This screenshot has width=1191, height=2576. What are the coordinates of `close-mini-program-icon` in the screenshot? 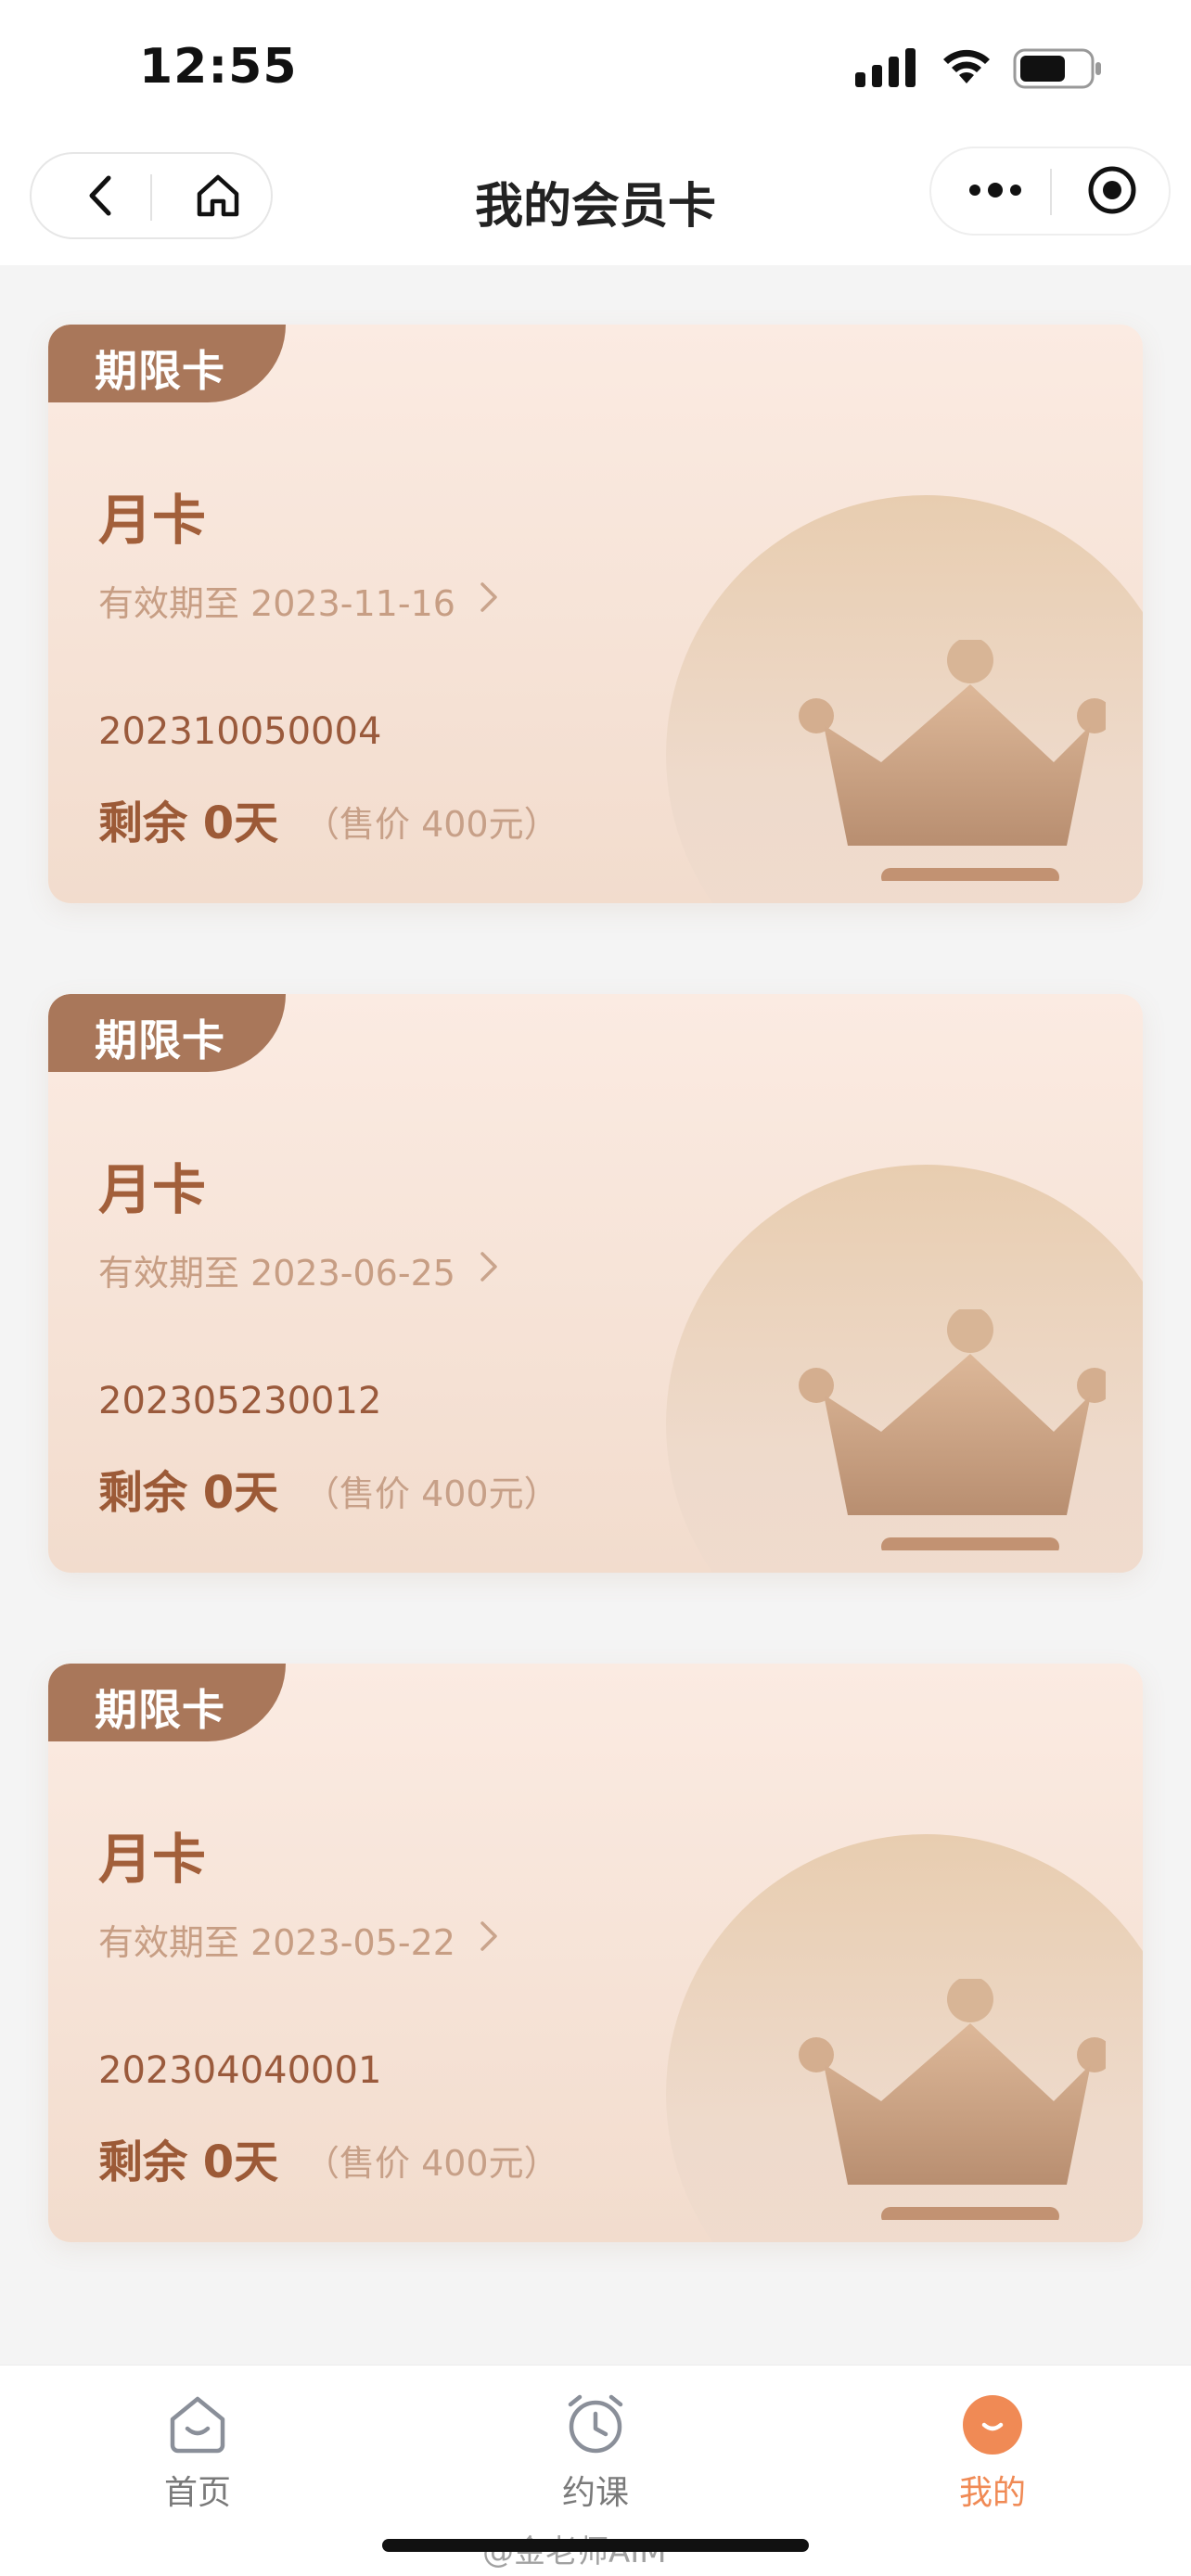 It's located at (1112, 190).